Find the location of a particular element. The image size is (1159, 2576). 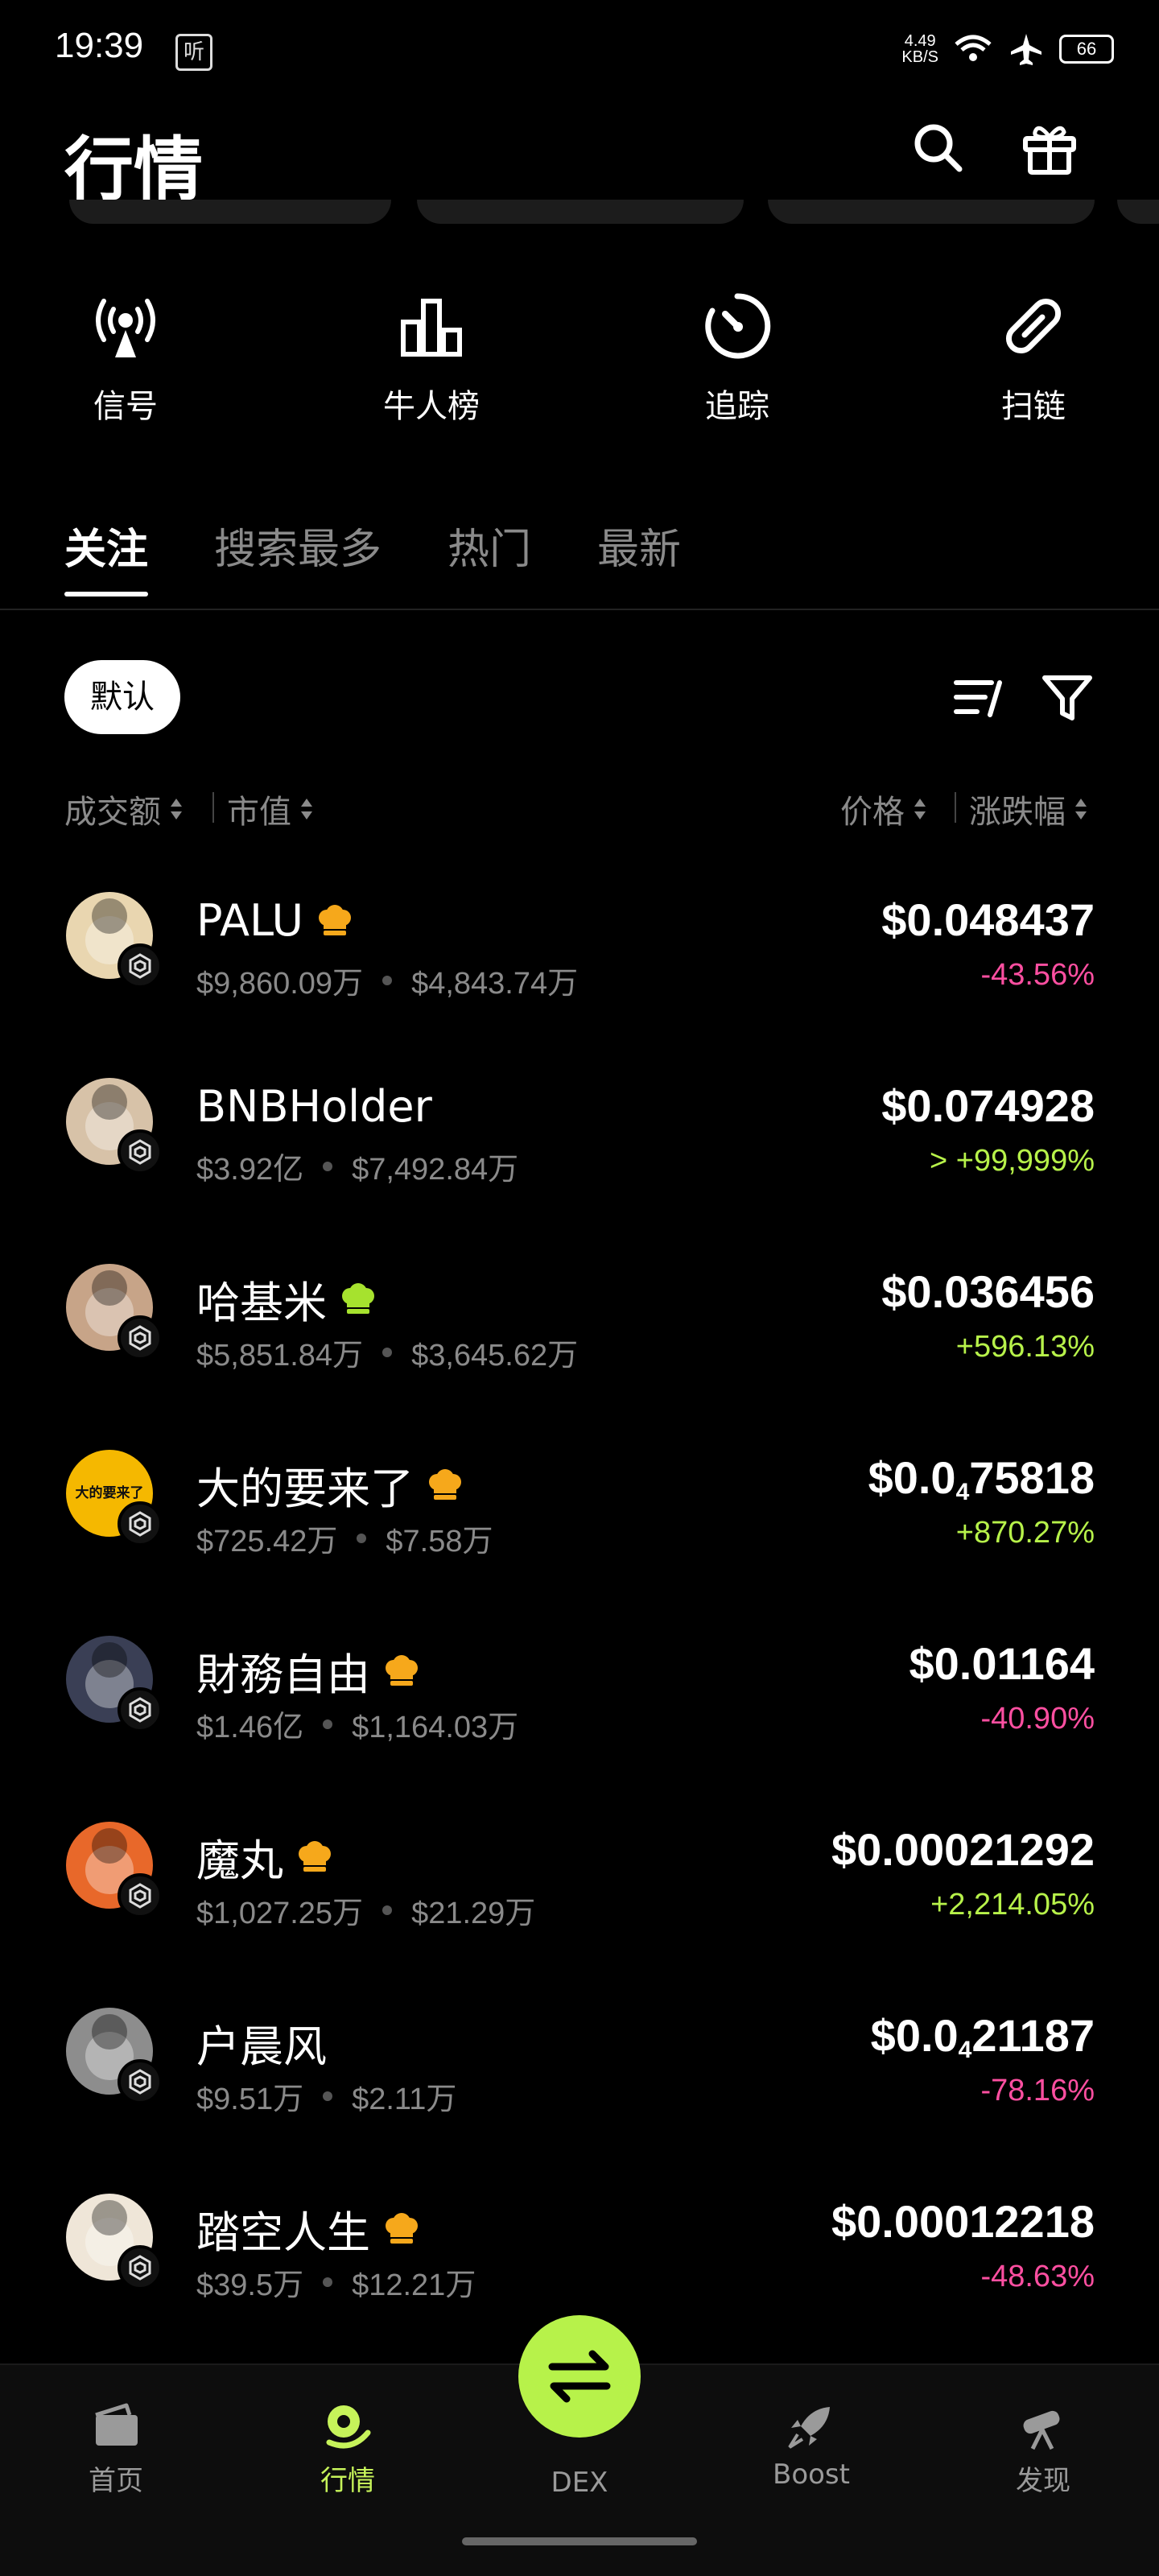

nav-dex: DEX is located at coordinates (579, 2480).